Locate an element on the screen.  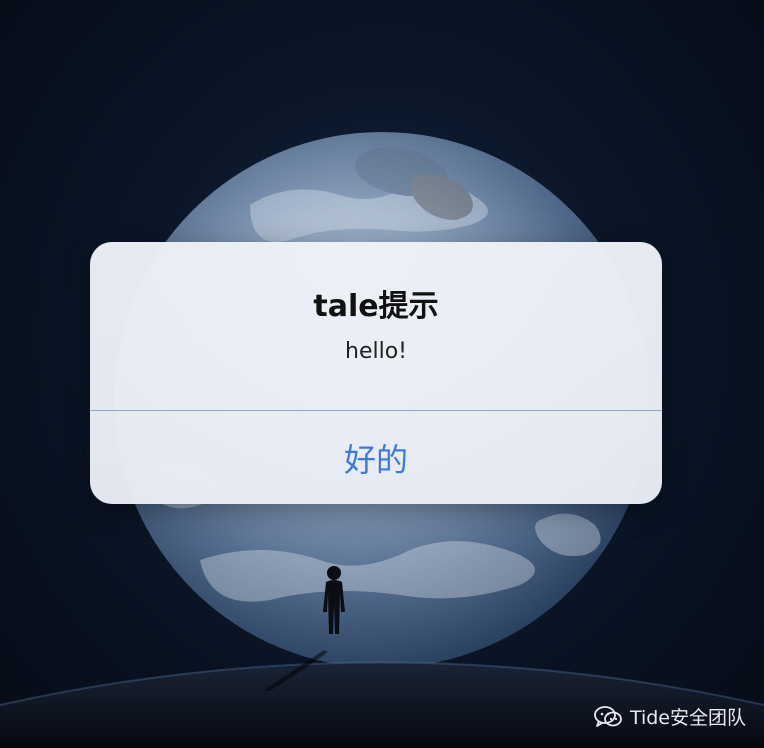
dialog-title: tale提示 is located at coordinates (376, 306).